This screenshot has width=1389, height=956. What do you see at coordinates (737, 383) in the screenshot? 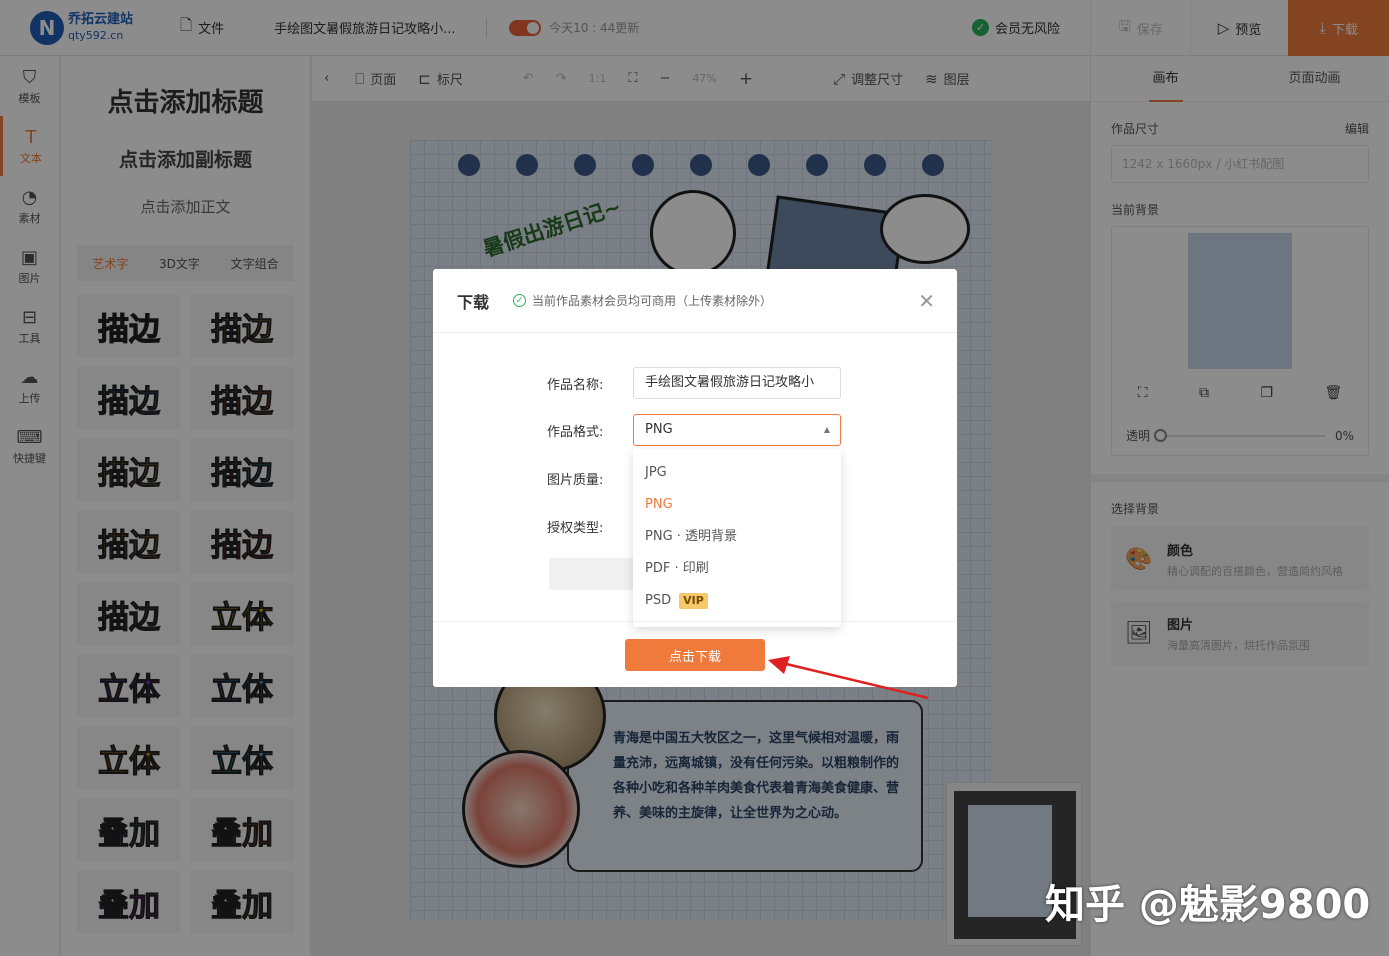
I see `work-name-input: 手绘图文暑假旅游日记攻略小` at bounding box center [737, 383].